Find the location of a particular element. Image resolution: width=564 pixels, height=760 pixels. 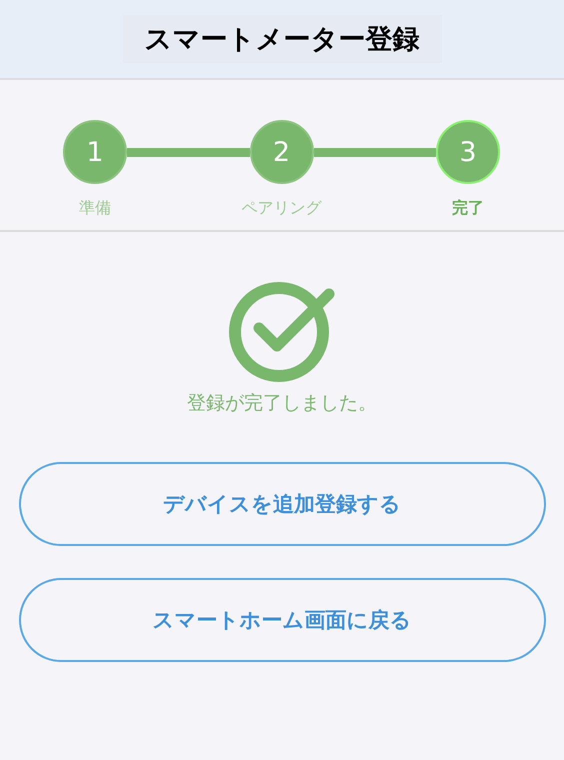

step-label: 完了 is located at coordinates (468, 208).